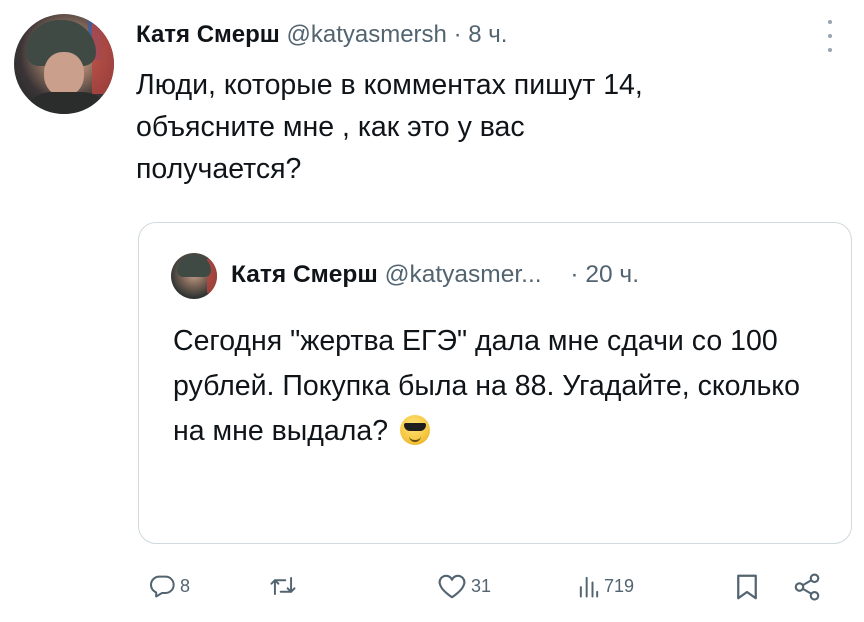 This screenshot has height=622, width=864. I want to click on tweet-time: 8 ч., so click(487, 34).